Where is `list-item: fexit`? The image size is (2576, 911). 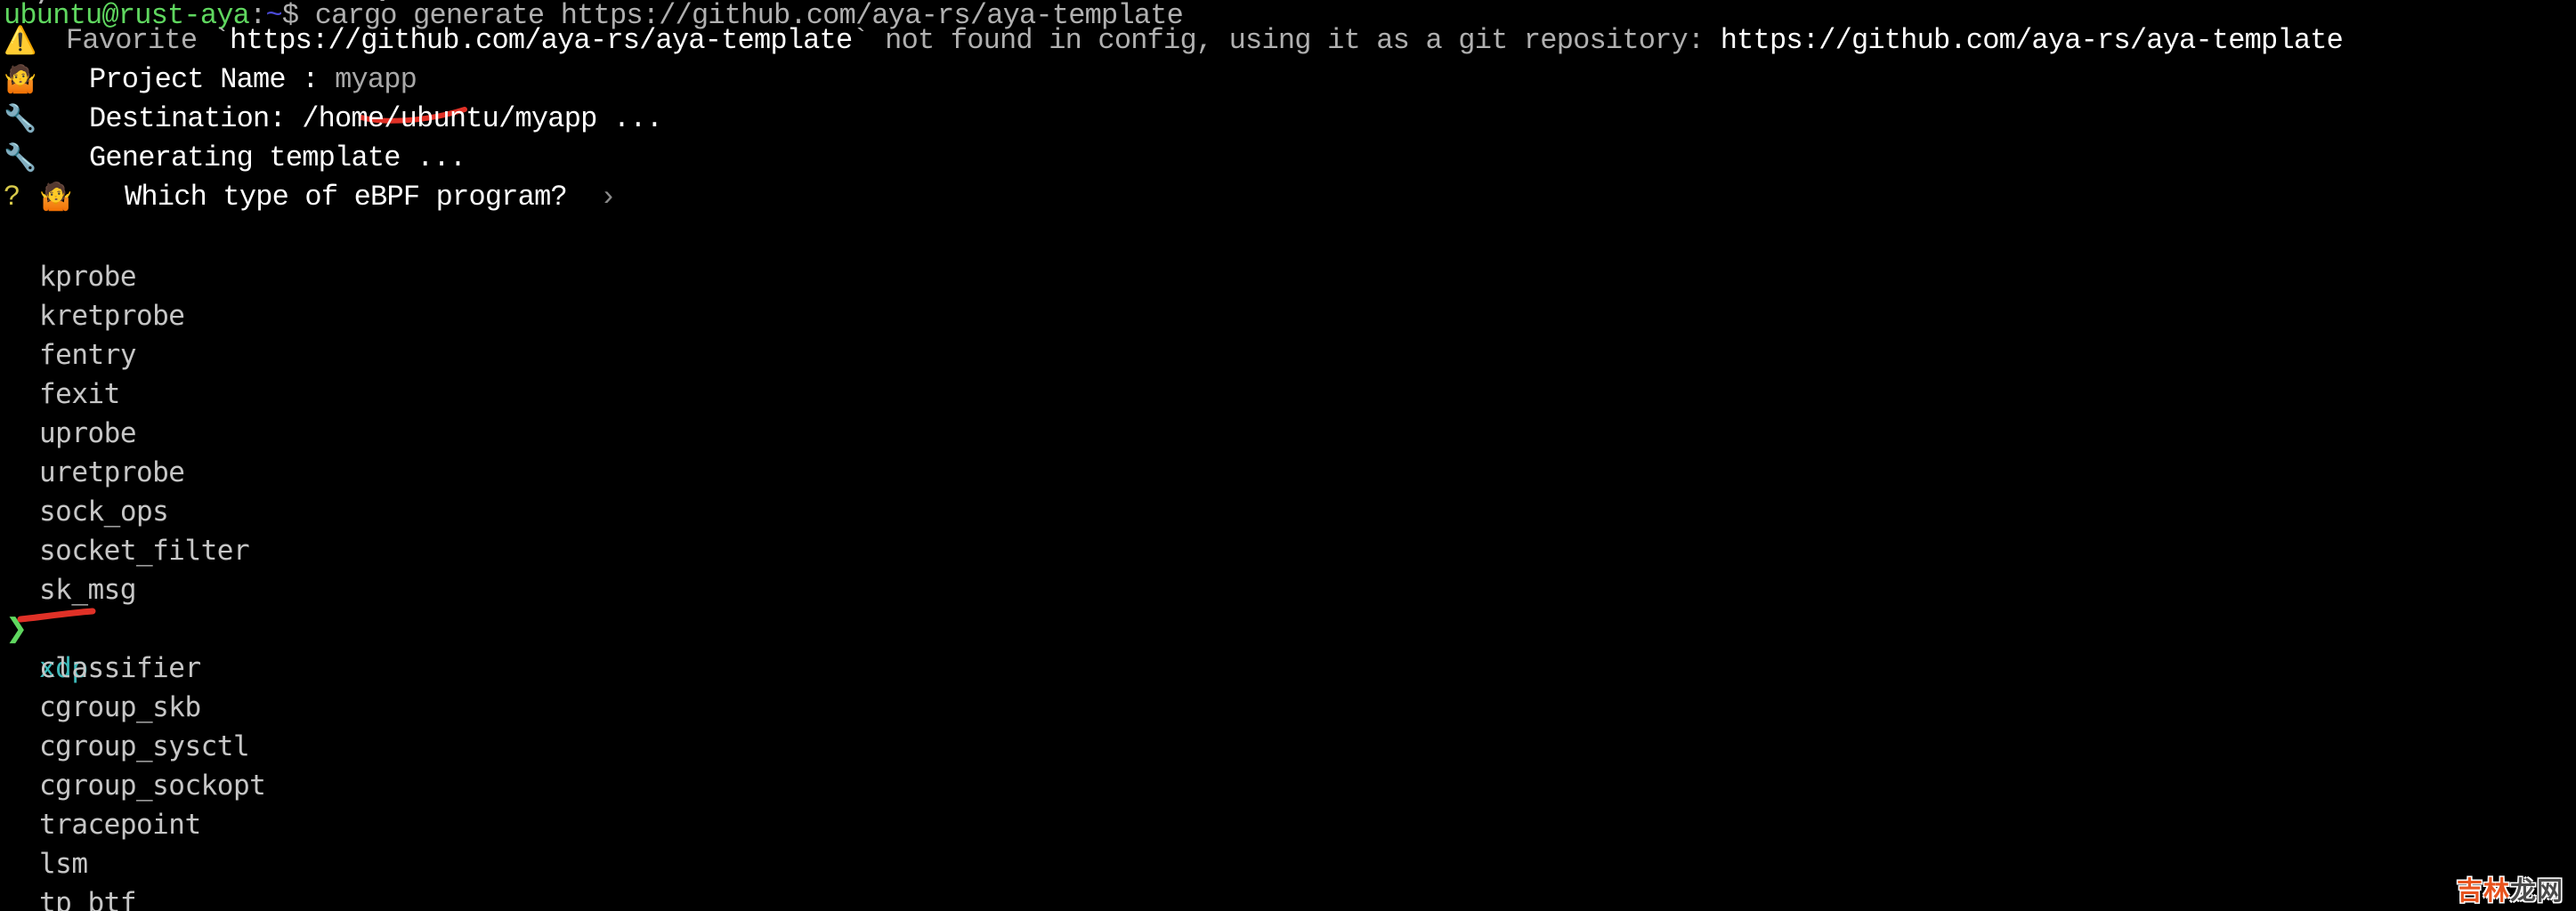 list-item: fexit is located at coordinates (60, 372).